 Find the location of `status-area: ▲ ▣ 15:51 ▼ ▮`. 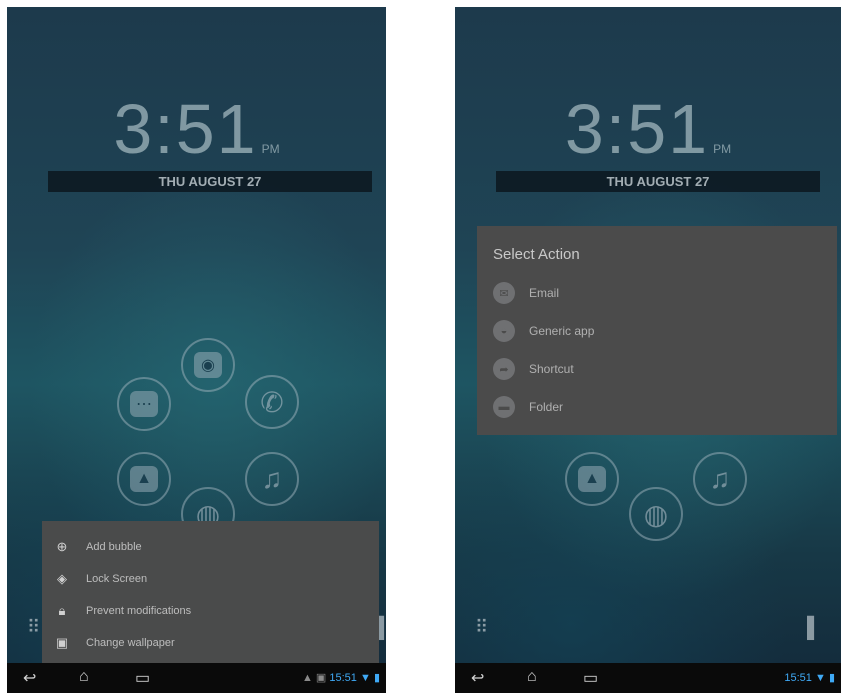

status-area: ▲ ▣ 15:51 ▼ ▮ is located at coordinates (341, 677).